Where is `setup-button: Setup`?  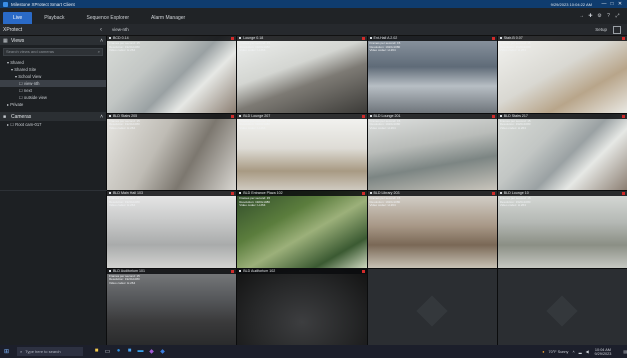
setup-button: Setup is located at coordinates (601, 29).